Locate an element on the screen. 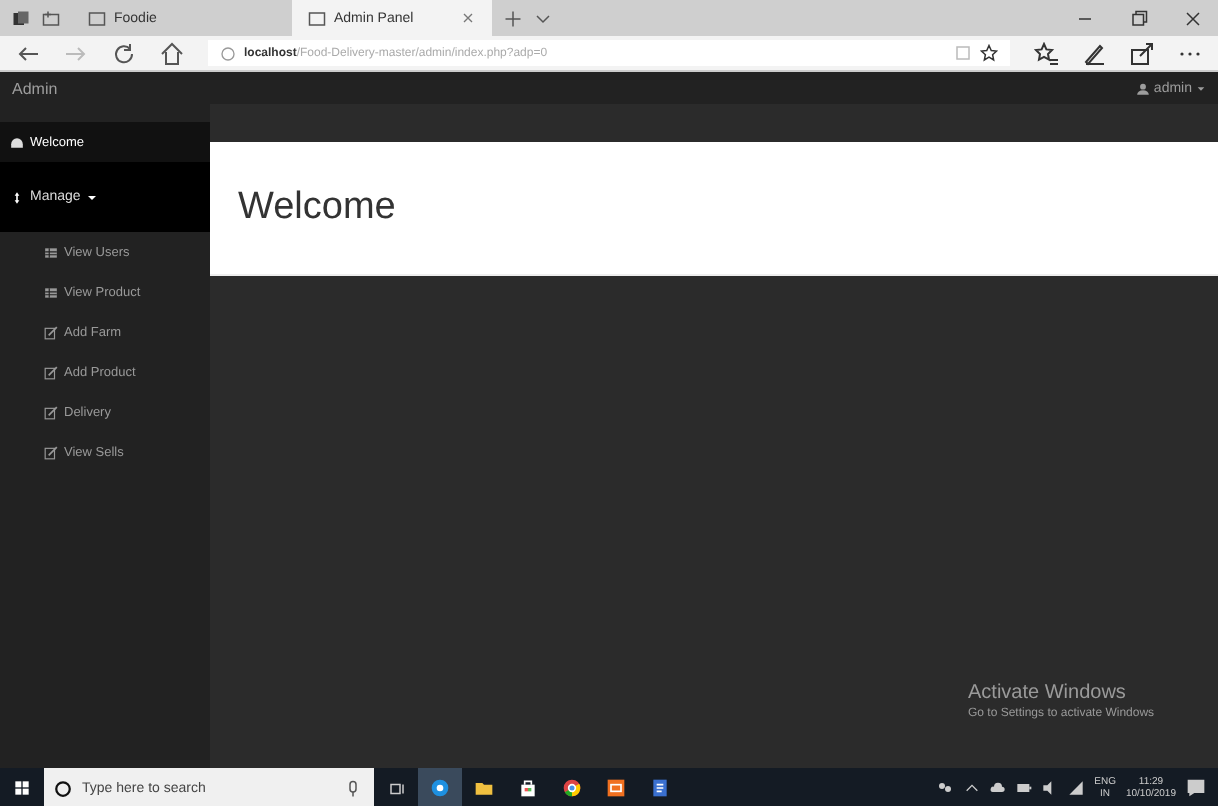 The height and width of the screenshot is (806, 1218). forward-arrow-icon is located at coordinates (76, 53).